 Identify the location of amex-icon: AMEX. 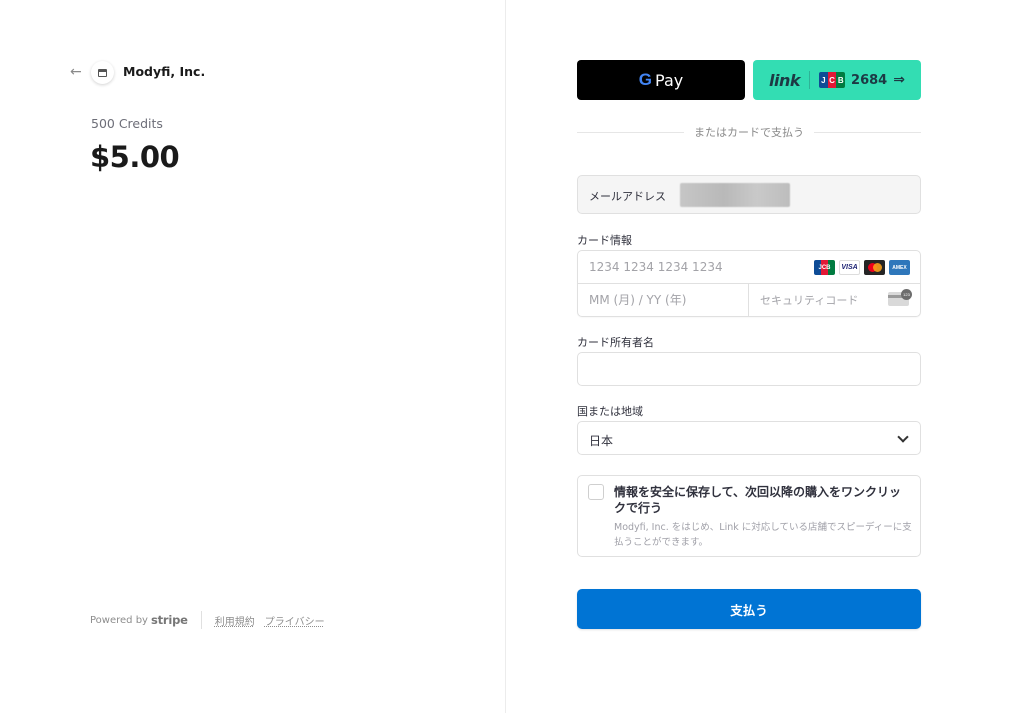
(899, 267).